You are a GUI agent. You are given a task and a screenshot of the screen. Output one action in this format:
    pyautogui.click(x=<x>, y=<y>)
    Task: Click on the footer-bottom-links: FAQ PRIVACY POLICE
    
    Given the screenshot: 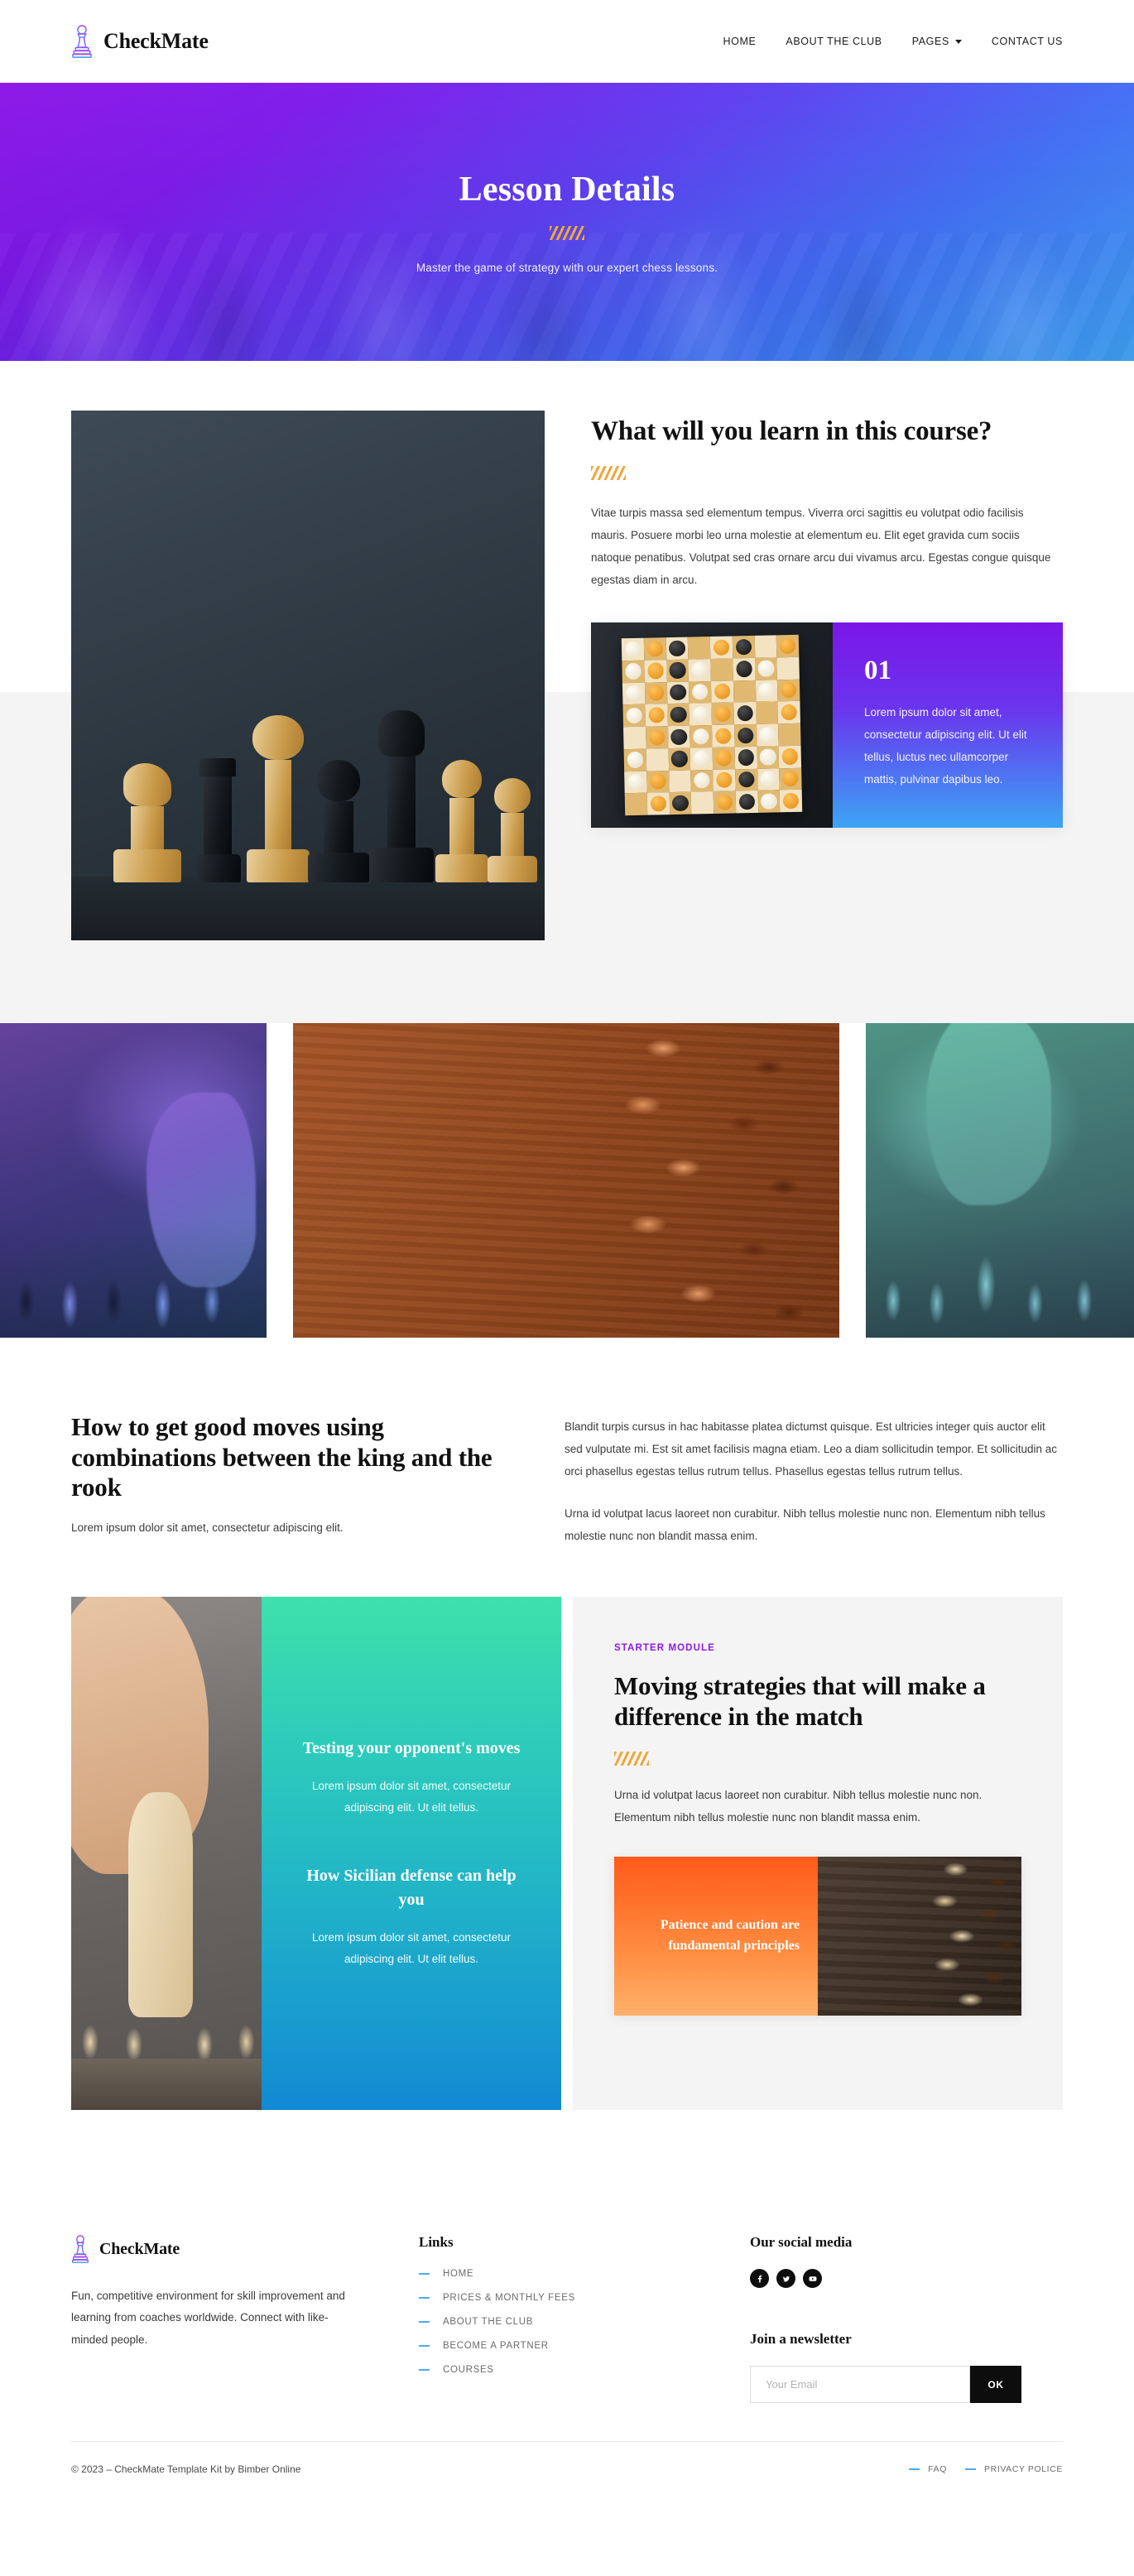 What is the action you would take?
    pyautogui.click(x=986, y=2469)
    